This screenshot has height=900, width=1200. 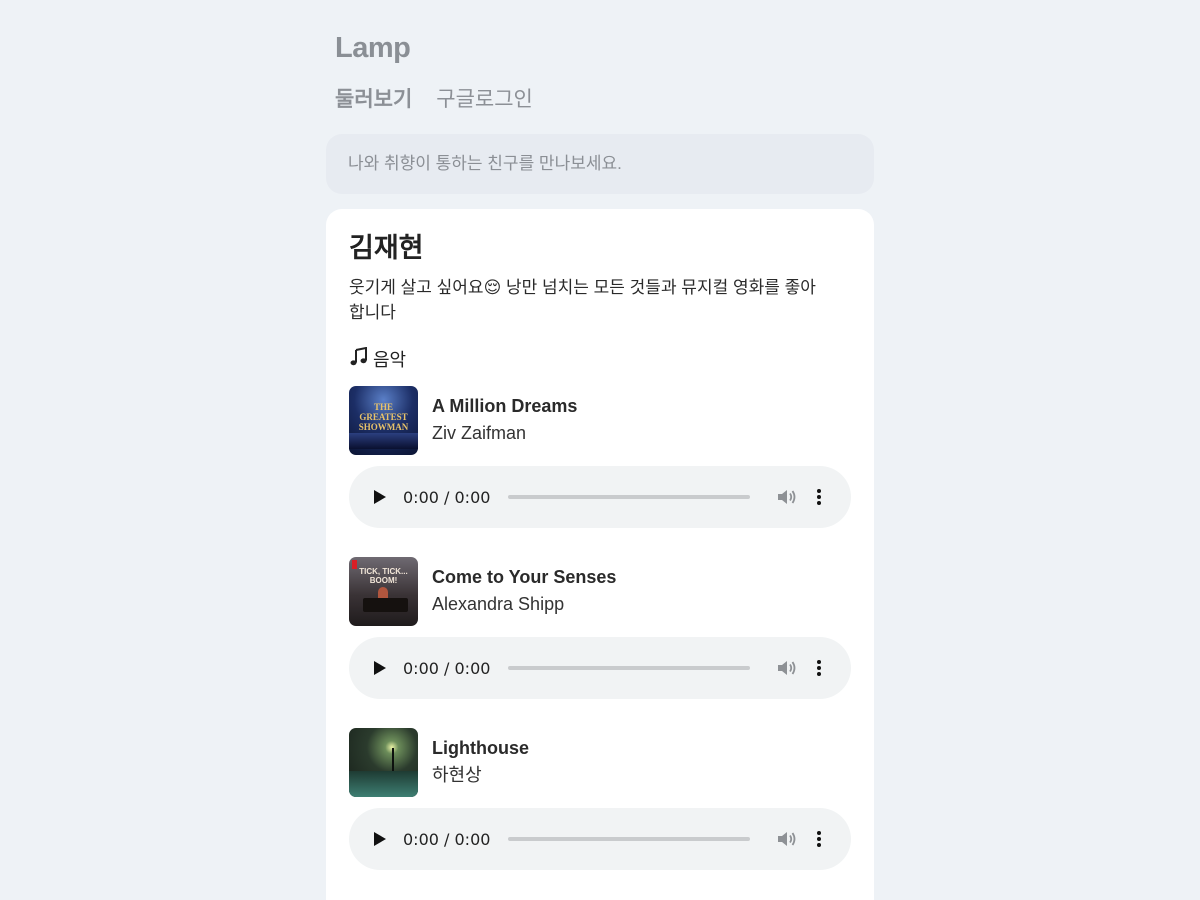 What do you see at coordinates (383, 591) in the screenshot?
I see `album-cover: TICK, TICK... BOOM!` at bounding box center [383, 591].